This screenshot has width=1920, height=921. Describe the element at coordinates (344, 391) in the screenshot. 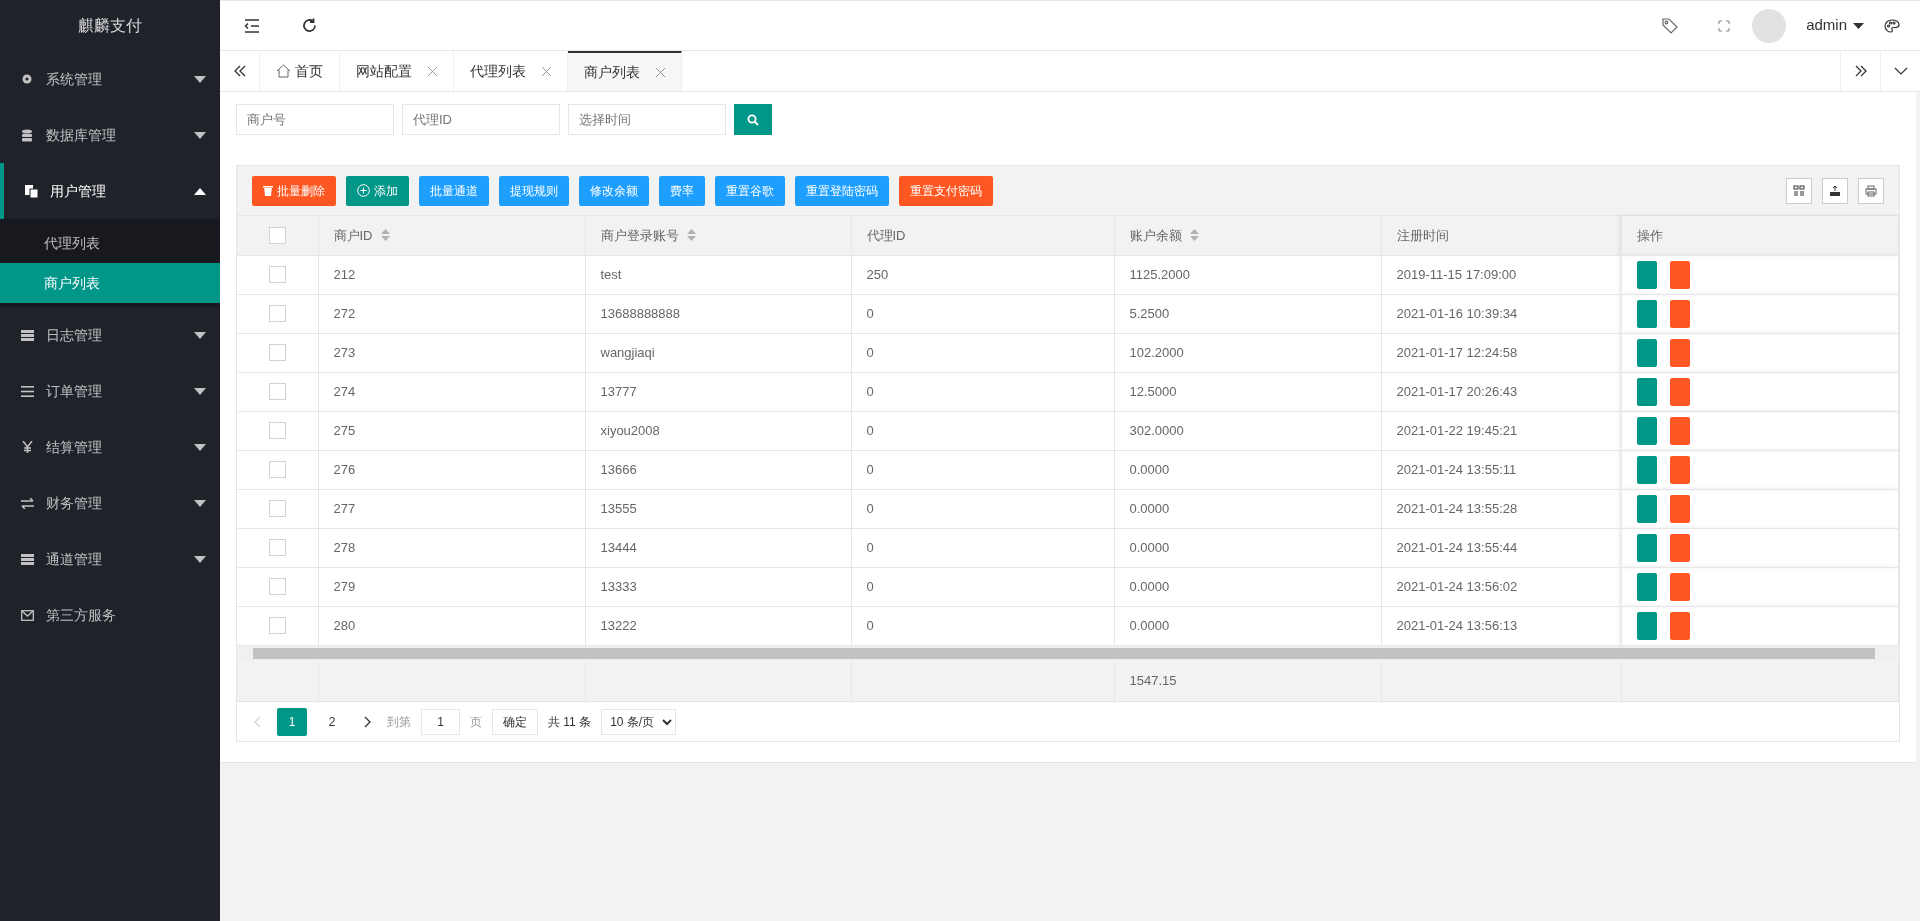

I see `table-cell: 274` at that location.